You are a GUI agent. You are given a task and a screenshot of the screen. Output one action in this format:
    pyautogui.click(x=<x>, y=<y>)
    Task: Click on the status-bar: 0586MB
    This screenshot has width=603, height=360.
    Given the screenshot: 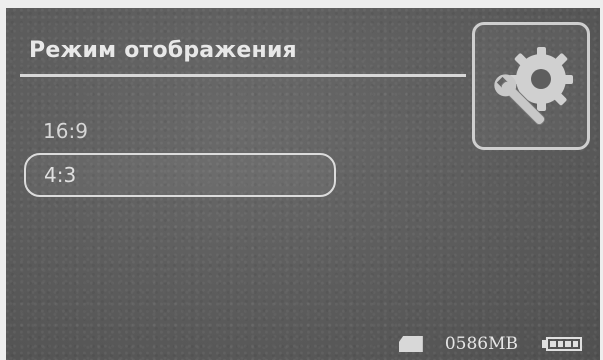 What is the action you would take?
    pyautogui.click(x=490, y=344)
    